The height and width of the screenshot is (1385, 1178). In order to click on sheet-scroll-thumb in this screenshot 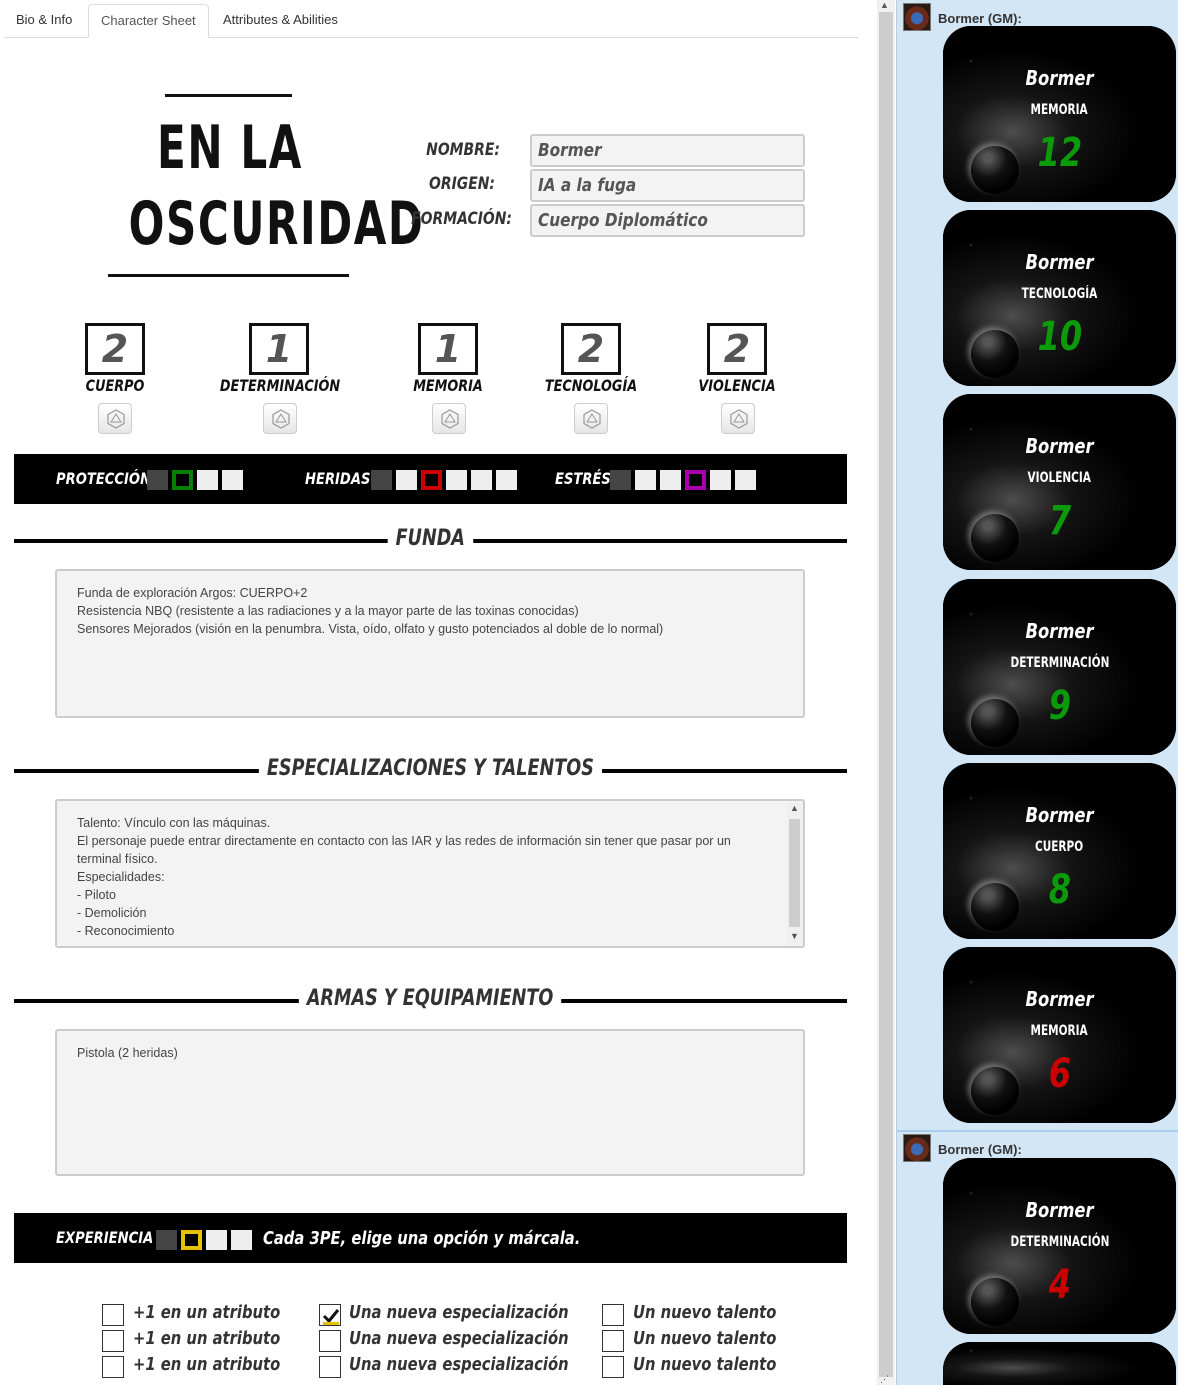, I will do `click(886, 694)`.